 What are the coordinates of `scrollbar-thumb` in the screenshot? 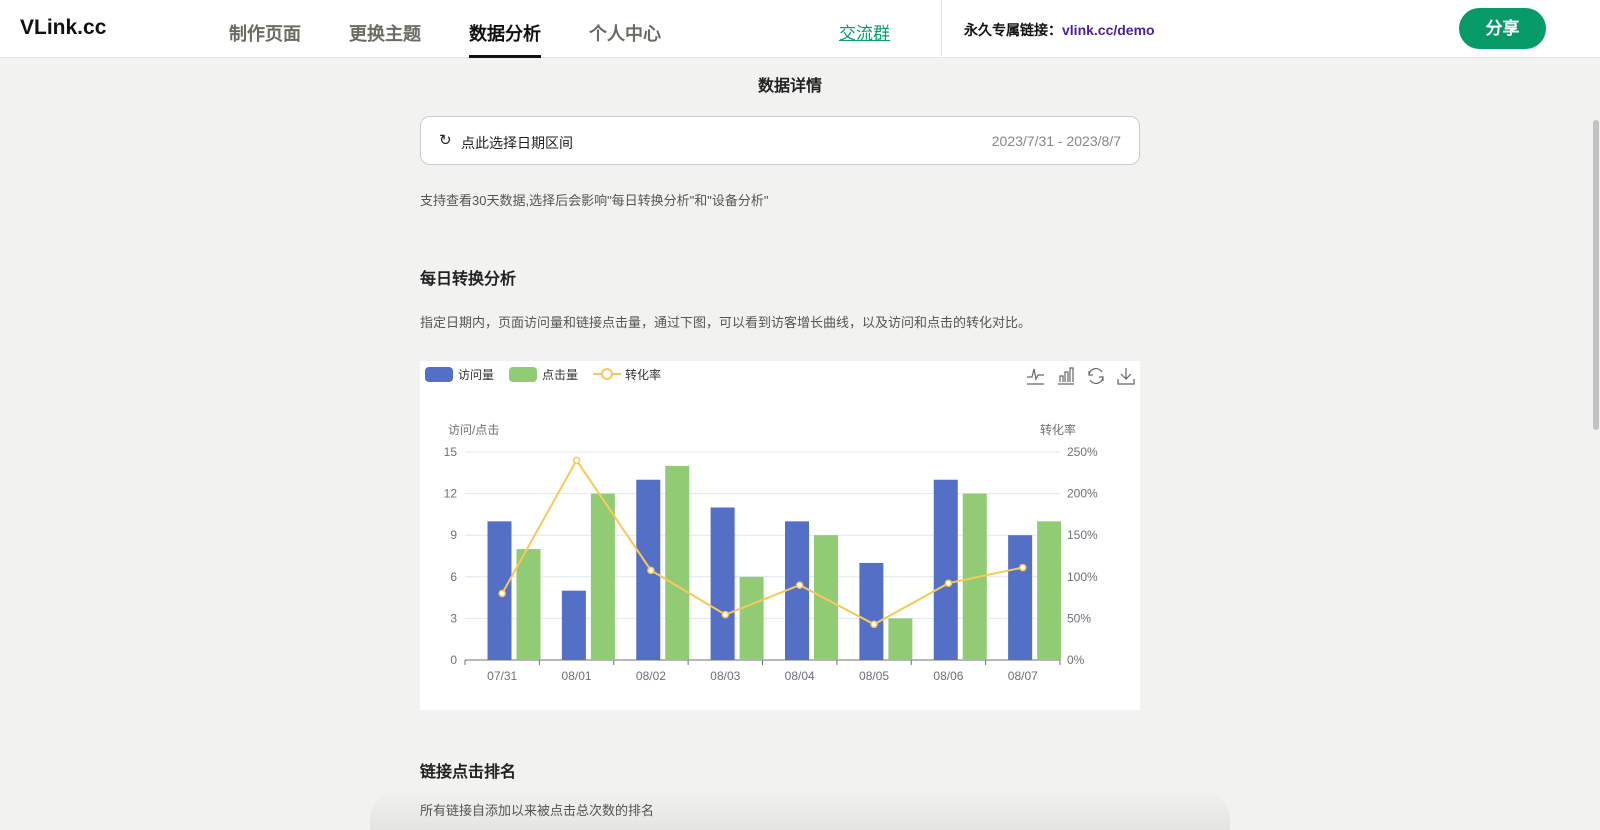 It's located at (1596, 275).